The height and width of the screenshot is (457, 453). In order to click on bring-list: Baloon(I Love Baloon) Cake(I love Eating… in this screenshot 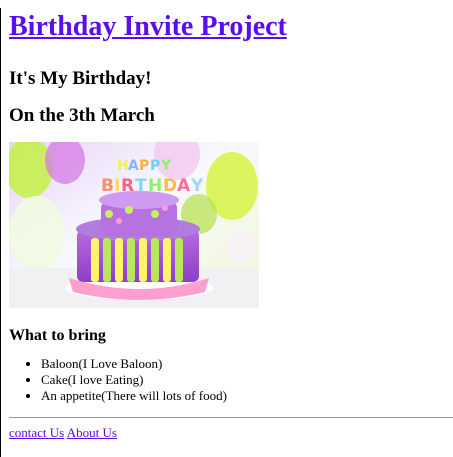, I will do `click(227, 380)`.